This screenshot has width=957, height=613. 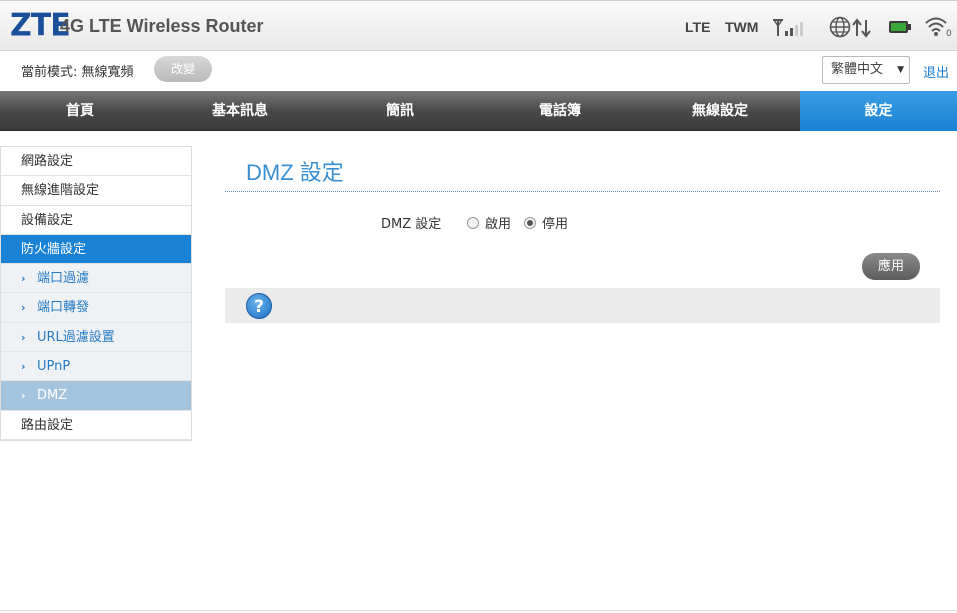 What do you see at coordinates (938, 27) in the screenshot?
I see `wifi-icon: 0` at bounding box center [938, 27].